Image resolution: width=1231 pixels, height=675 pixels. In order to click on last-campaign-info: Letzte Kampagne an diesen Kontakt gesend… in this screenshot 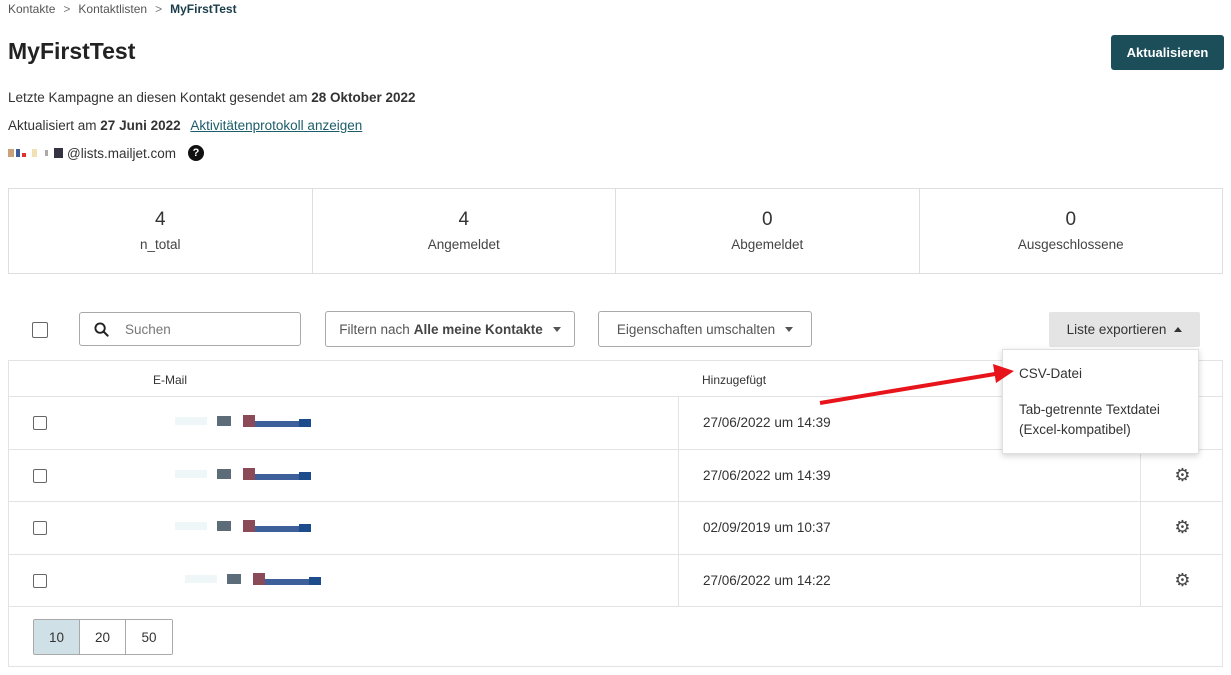, I will do `click(212, 97)`.